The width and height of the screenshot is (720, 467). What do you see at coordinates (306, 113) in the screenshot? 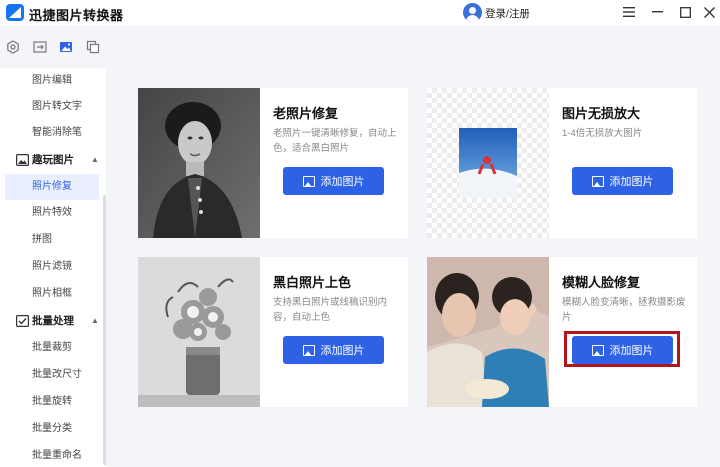
I see `card-title: 老照片修复` at bounding box center [306, 113].